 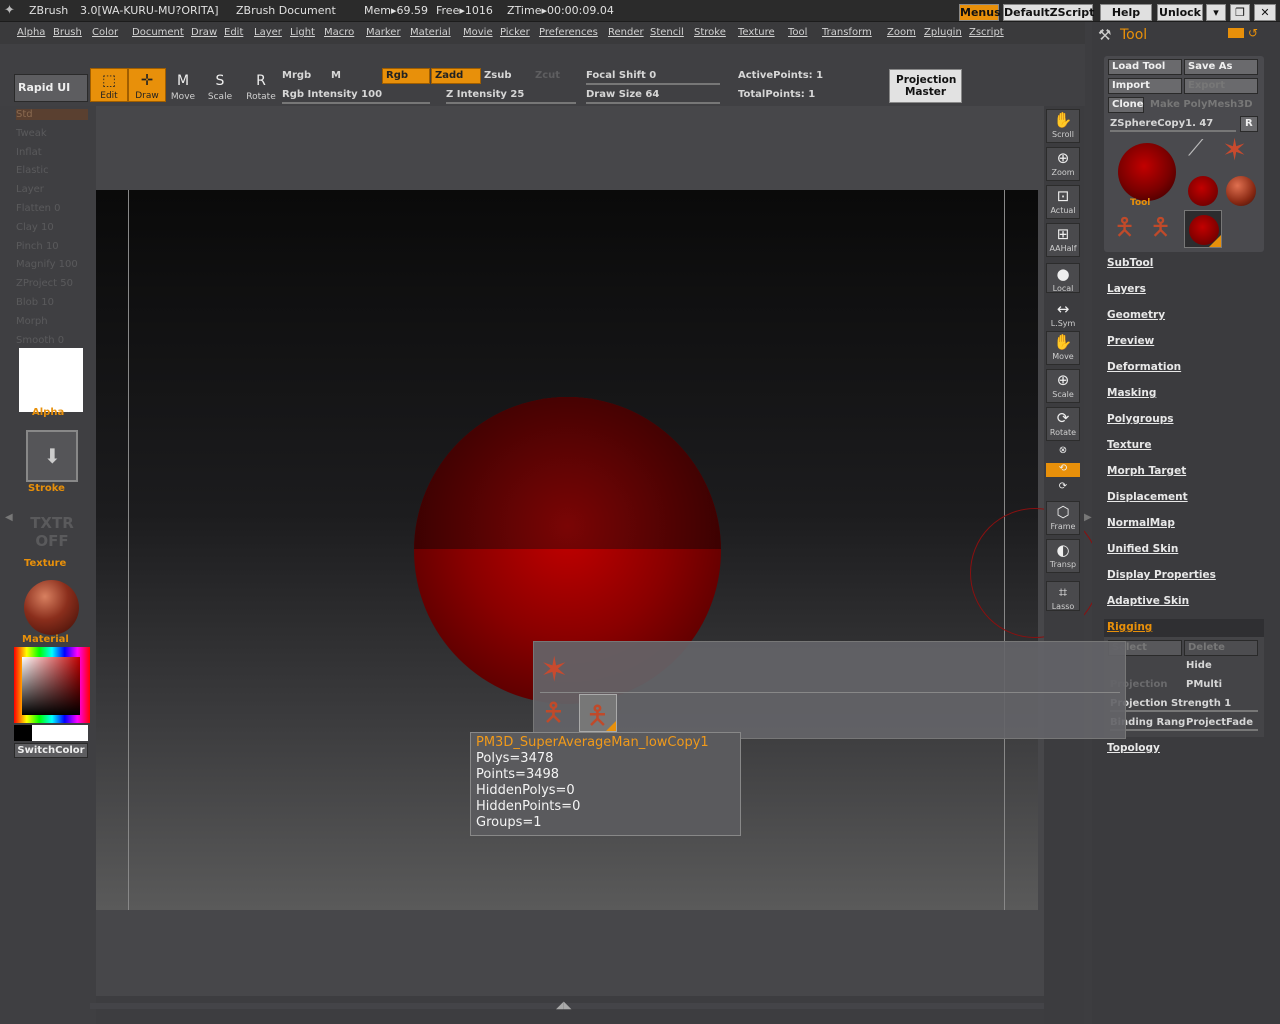 I want to click on shelf-transp-button: ◐ Transp, so click(x=1063, y=556).